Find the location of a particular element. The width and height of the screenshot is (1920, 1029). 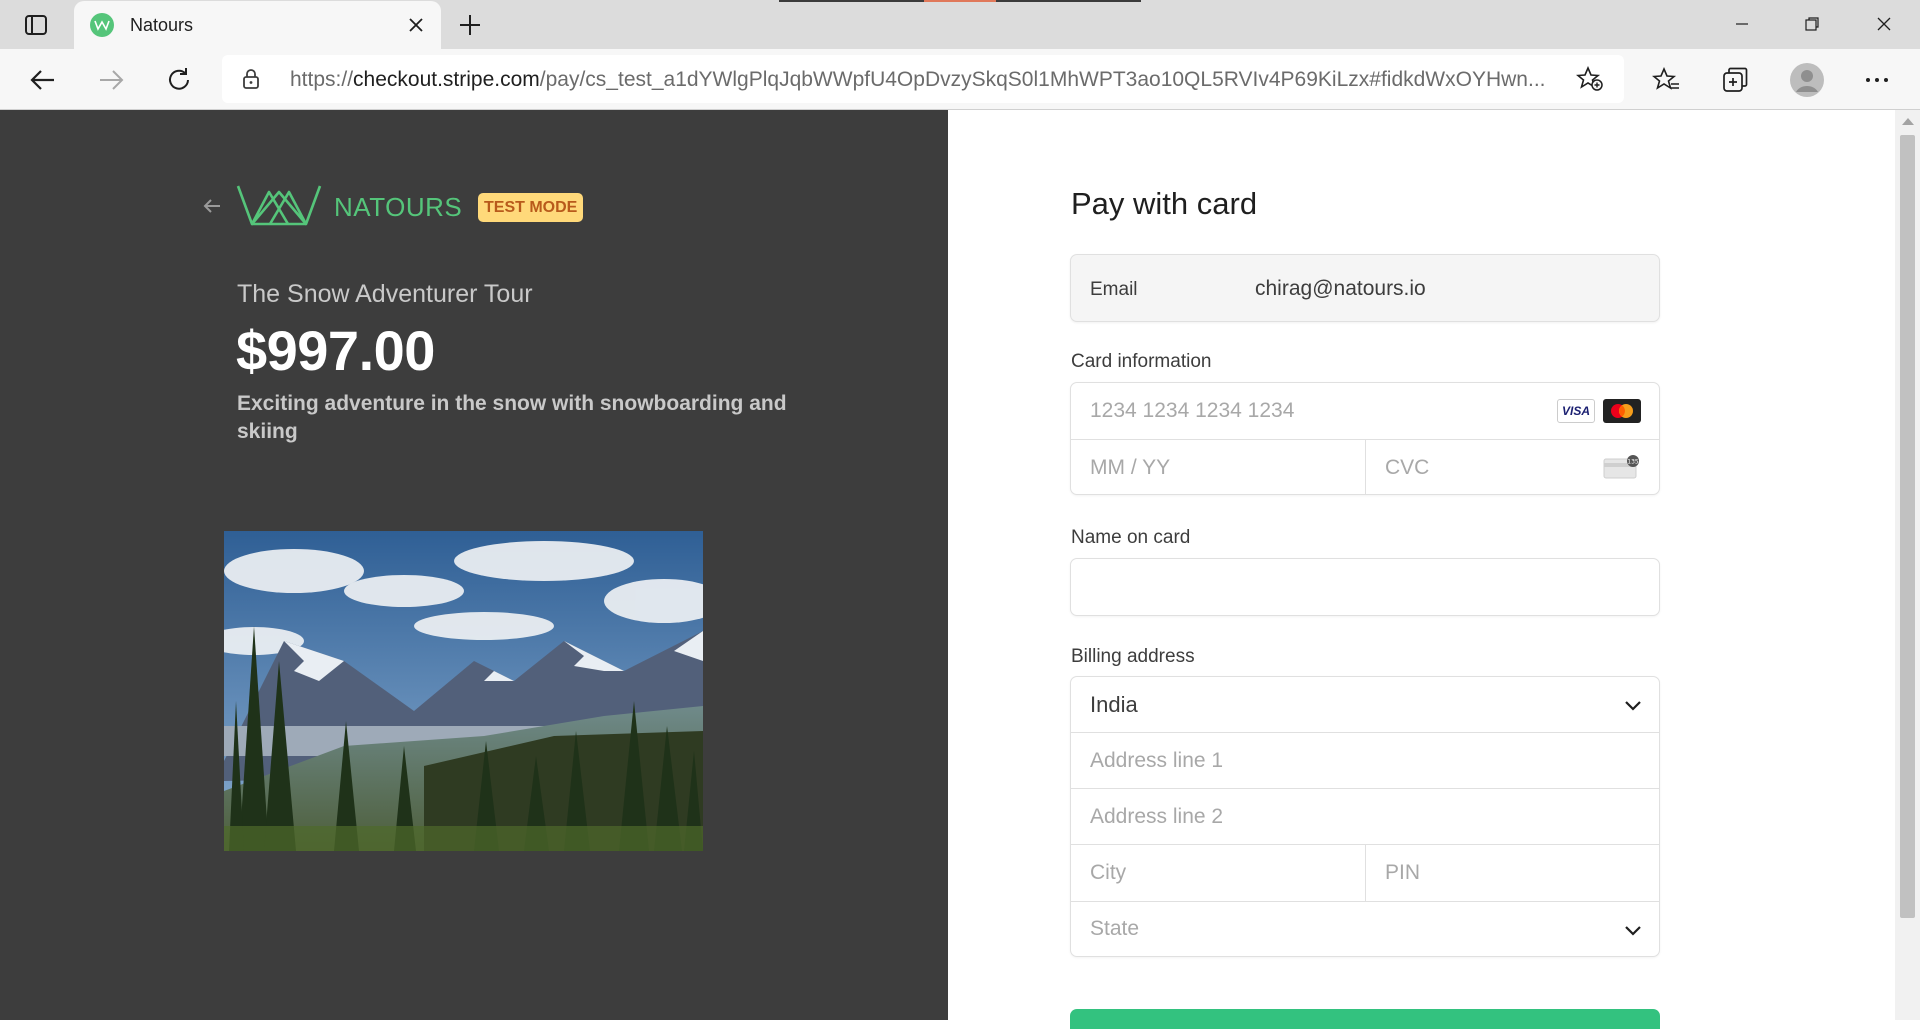

scroll-up-icon is located at coordinates (1908, 121).